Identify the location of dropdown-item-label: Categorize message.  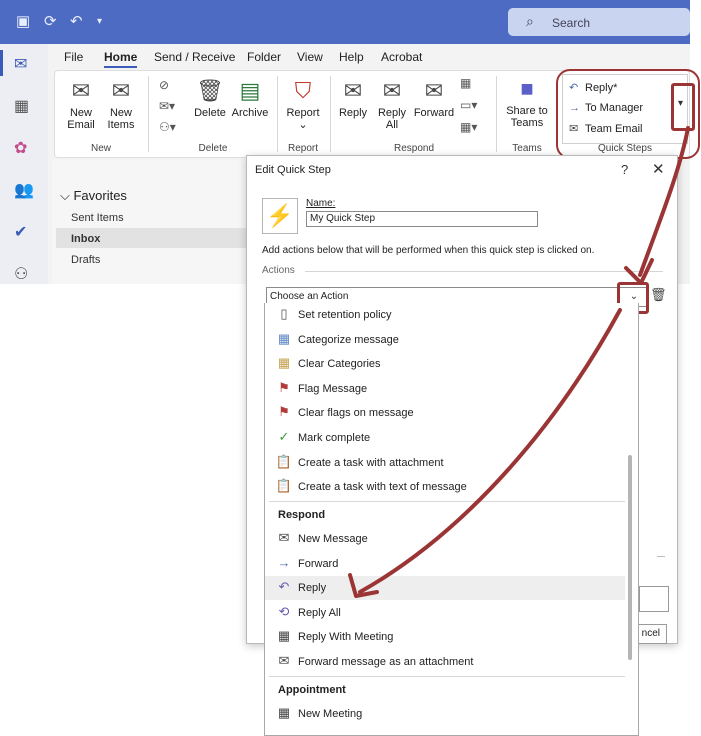
(348, 340).